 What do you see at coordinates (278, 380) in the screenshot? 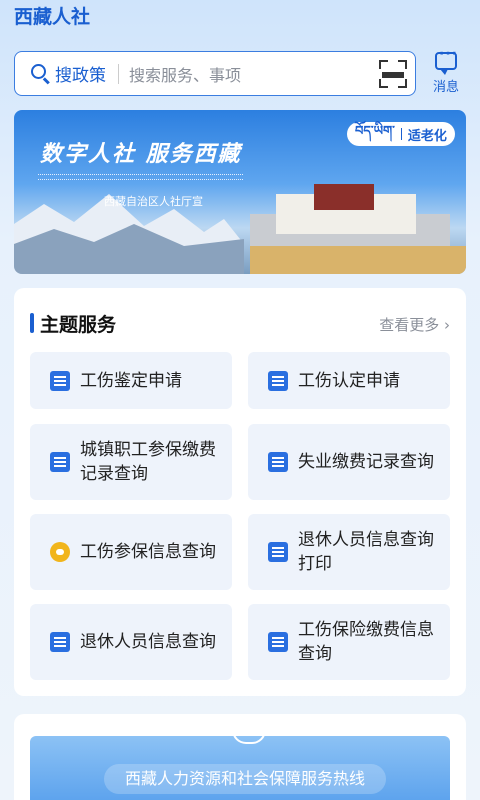
I see `form-icon` at bounding box center [278, 380].